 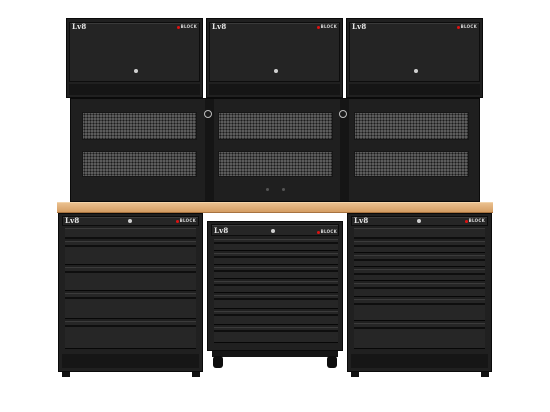 I want to click on base-cabinet-right: Lv8 BLOCK, so click(x=419, y=292).